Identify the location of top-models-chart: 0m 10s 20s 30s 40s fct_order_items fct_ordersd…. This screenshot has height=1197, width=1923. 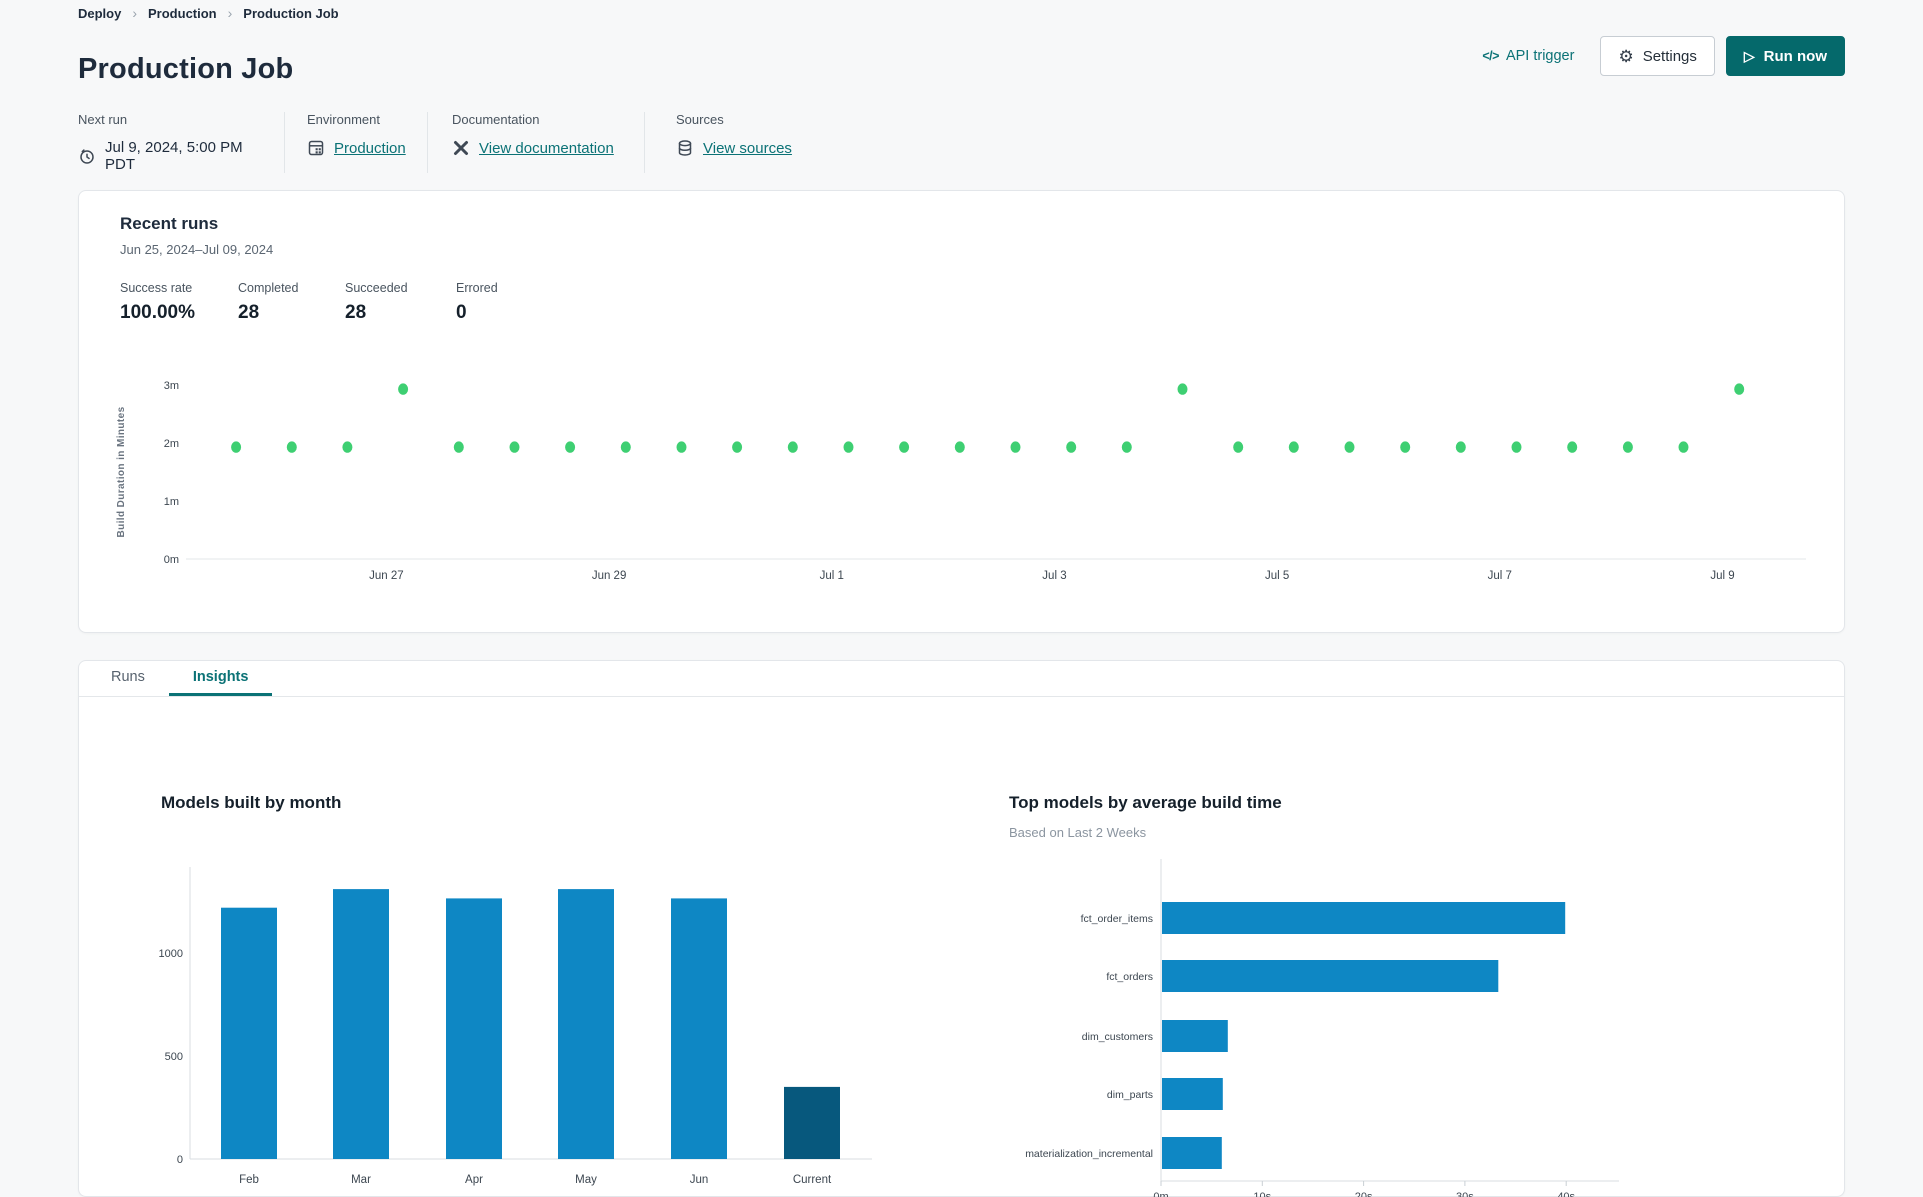
(1339, 1028).